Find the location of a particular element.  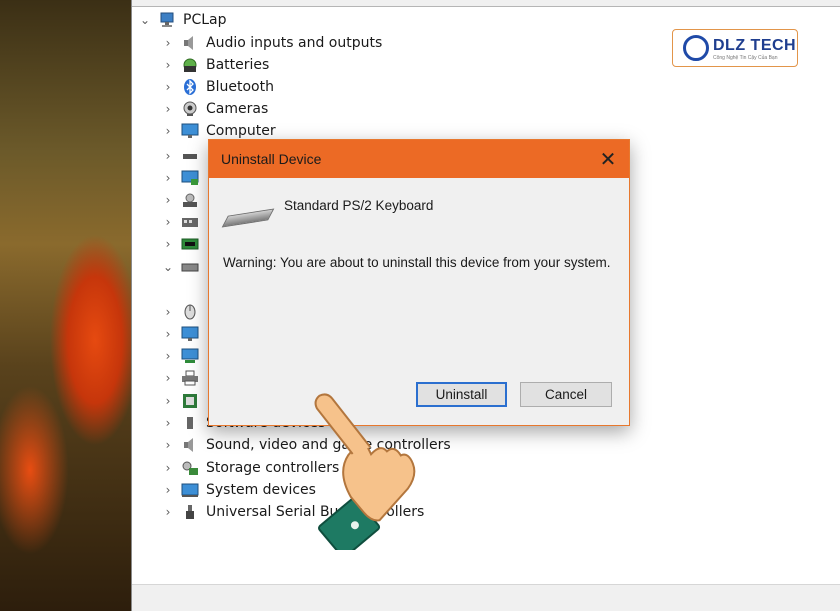

tree-item-label: Audio inputs and outputs is located at coordinates (294, 43).